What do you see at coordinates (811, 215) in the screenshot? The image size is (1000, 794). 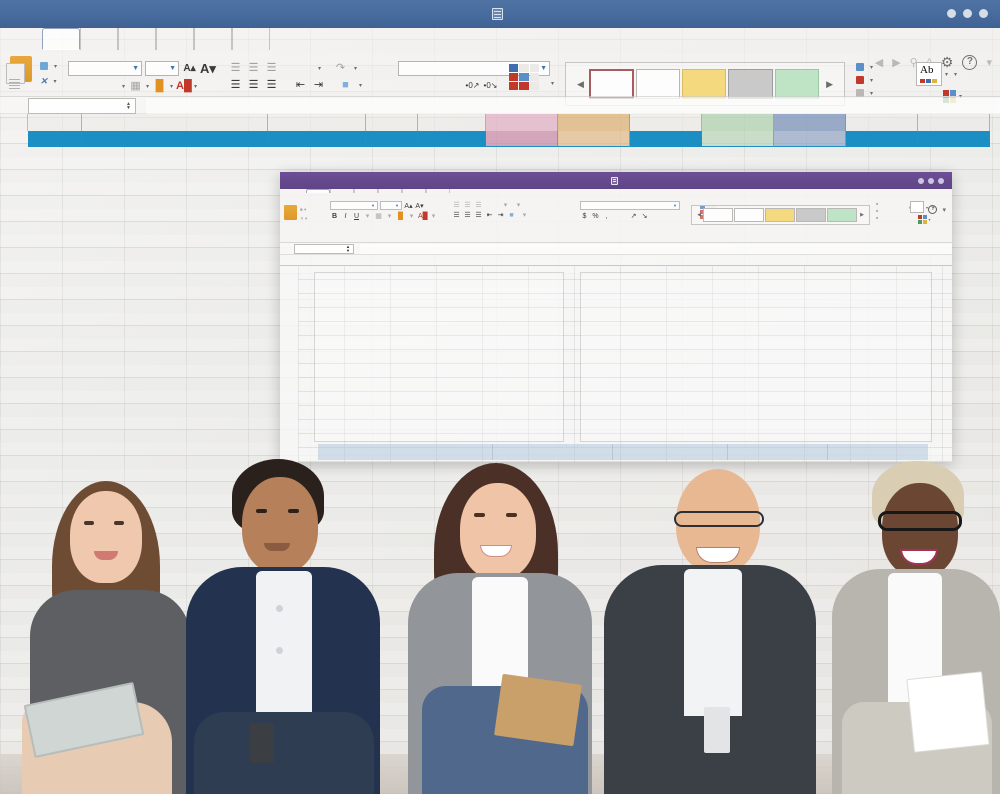 I see `inner-style-calculation` at bounding box center [811, 215].